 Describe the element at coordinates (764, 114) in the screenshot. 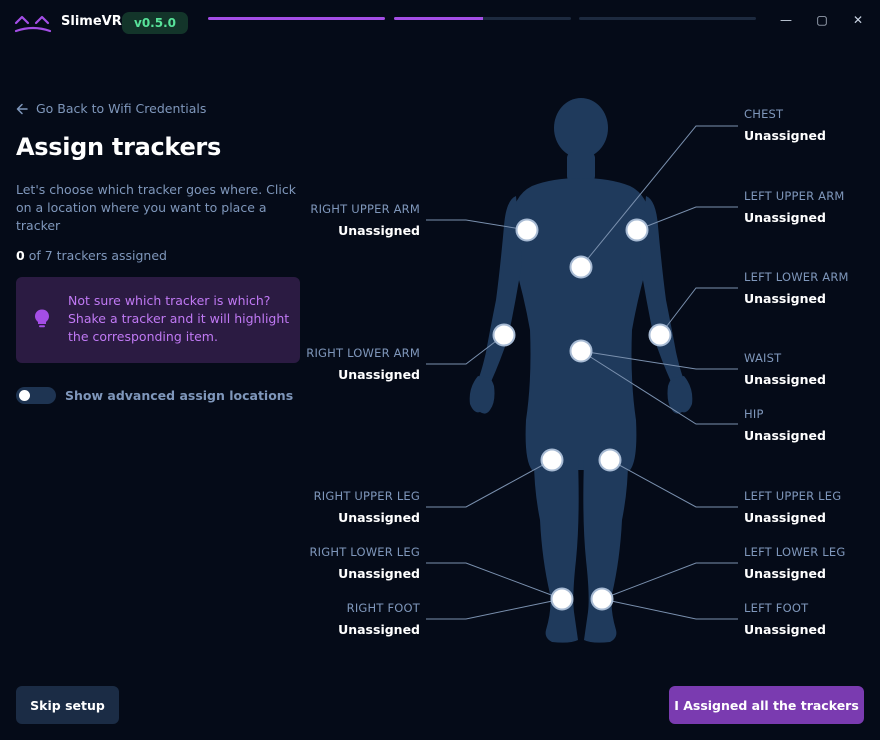

I see `body-part-name: CHEST` at that location.